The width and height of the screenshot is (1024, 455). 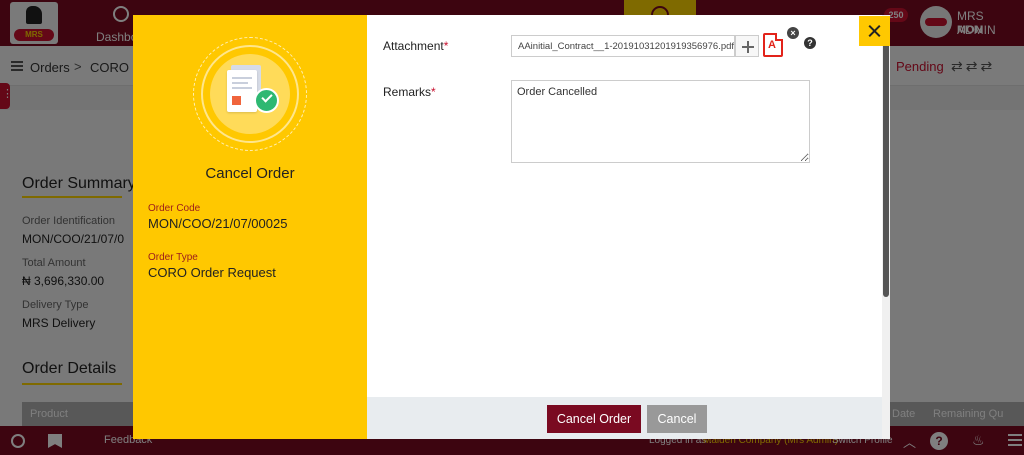 I want to click on remarks-label-text: Remarks, so click(x=407, y=92).